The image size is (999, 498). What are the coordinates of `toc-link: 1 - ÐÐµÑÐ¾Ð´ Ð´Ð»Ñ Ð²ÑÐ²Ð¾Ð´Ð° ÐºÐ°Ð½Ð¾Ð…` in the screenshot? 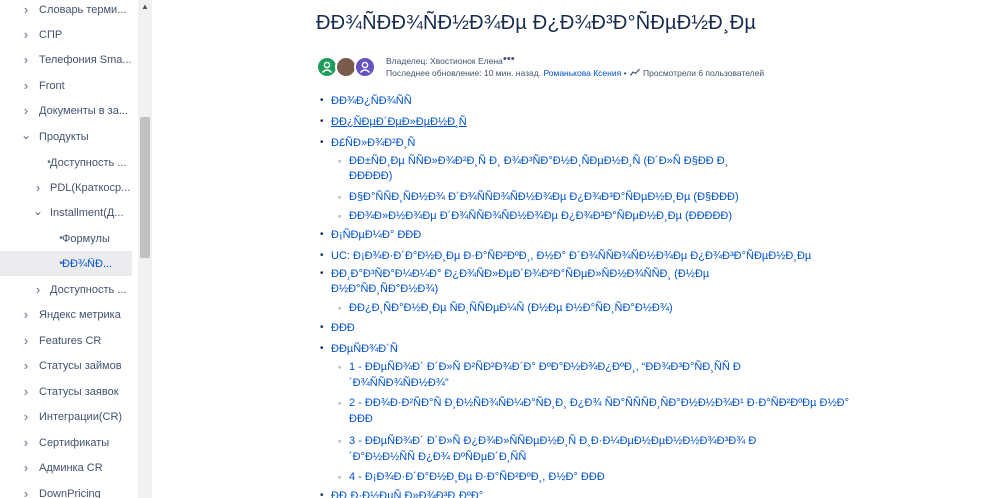 It's located at (545, 367).